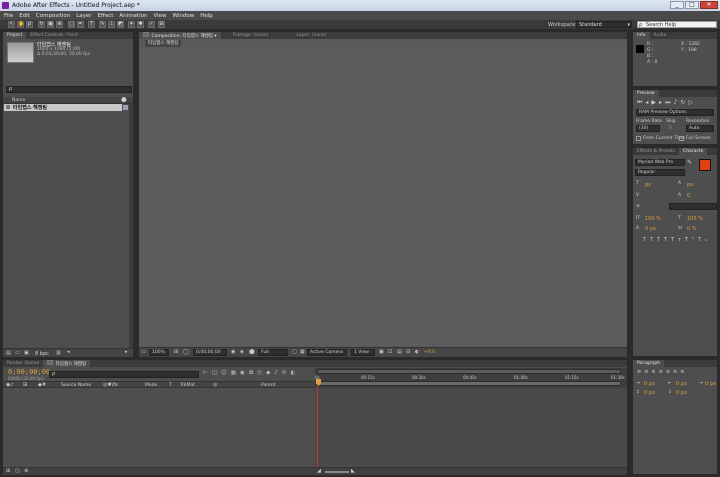 The width and height of the screenshot is (720, 477). I want to click on exposure-value: +0.0, so click(429, 352).